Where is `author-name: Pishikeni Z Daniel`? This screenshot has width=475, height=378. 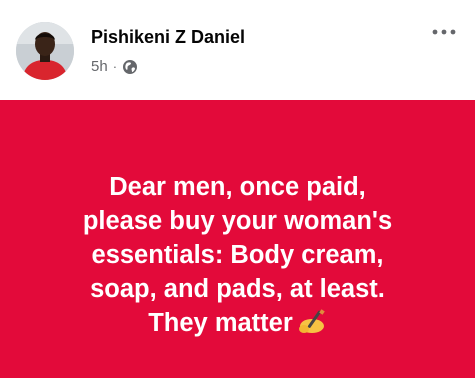
author-name: Pishikeni Z Daniel is located at coordinates (168, 37).